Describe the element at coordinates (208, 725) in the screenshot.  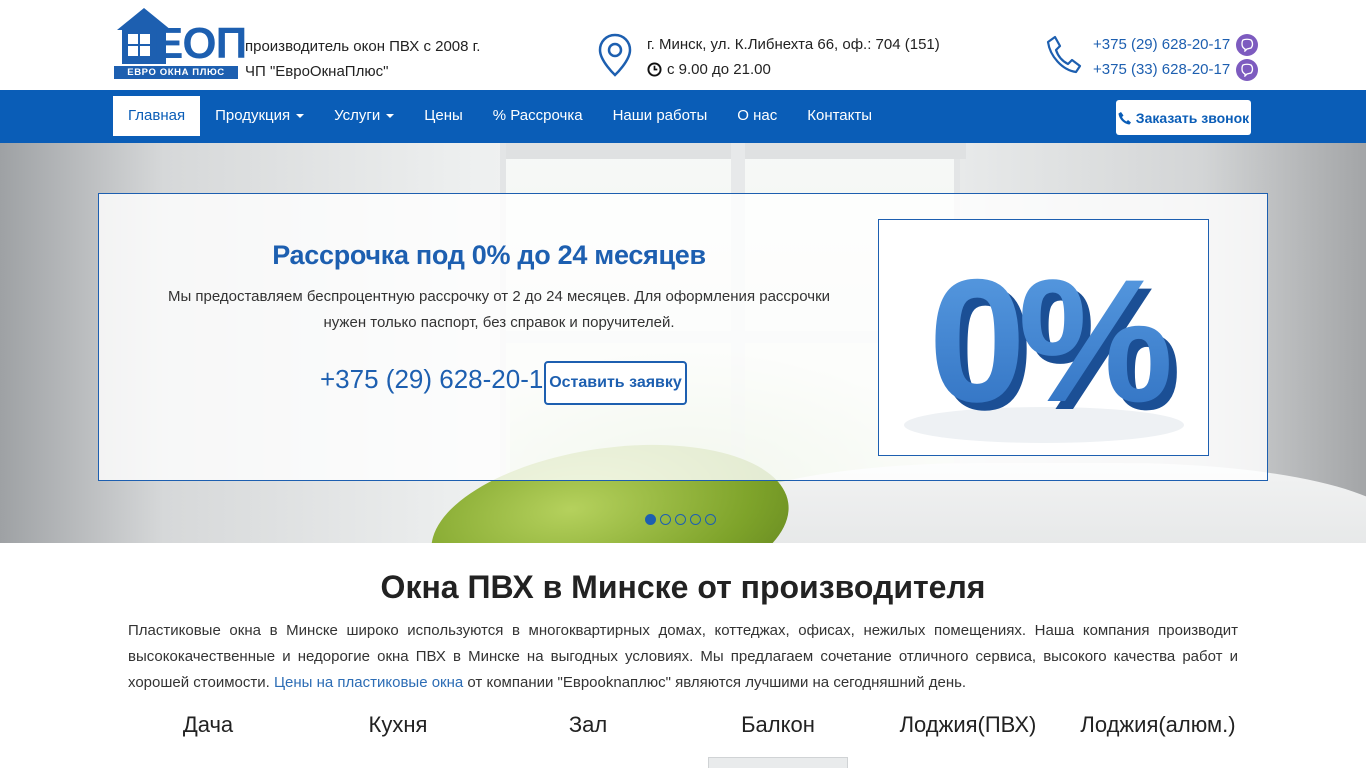
I see `category-dacha: Дача` at that location.